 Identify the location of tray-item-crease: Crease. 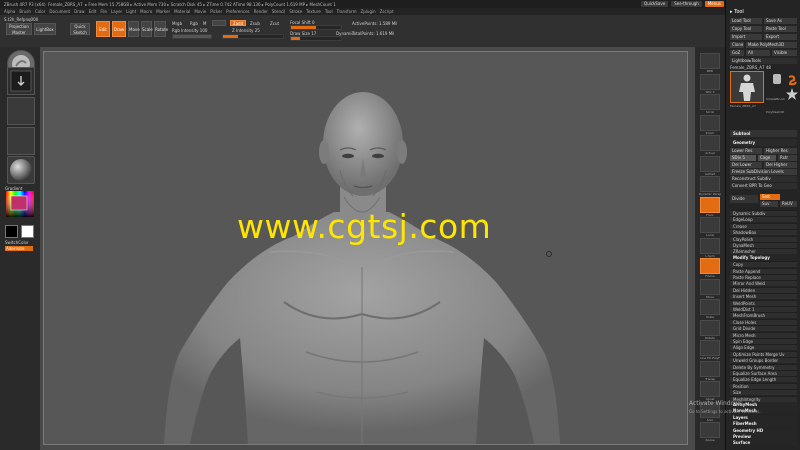
(763, 225).